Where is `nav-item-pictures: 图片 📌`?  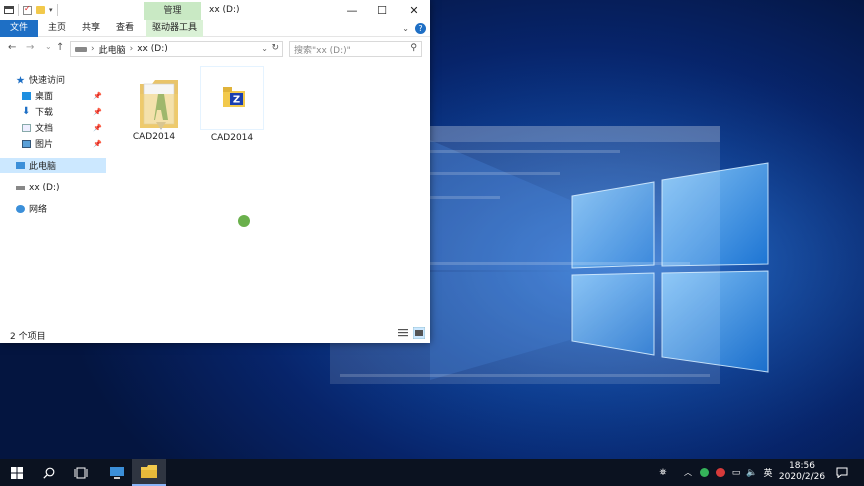
nav-item-pictures: 图片 📌 is located at coordinates (53, 143).